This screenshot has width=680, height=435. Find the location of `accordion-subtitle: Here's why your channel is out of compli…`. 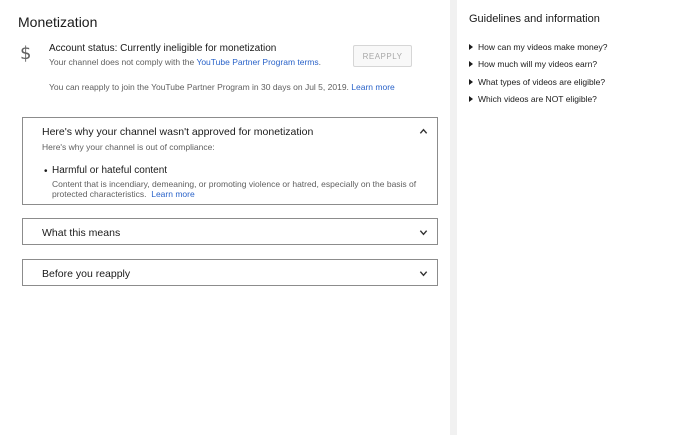

accordion-subtitle: Here's why your channel is out of compli… is located at coordinates (128, 147).